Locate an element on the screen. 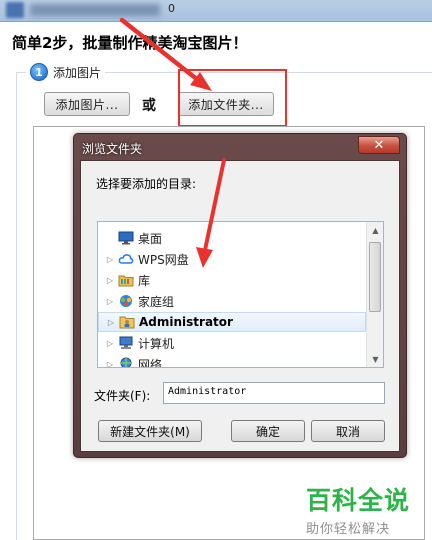 The width and height of the screenshot is (432, 540). user-folder-icon is located at coordinates (127, 322).